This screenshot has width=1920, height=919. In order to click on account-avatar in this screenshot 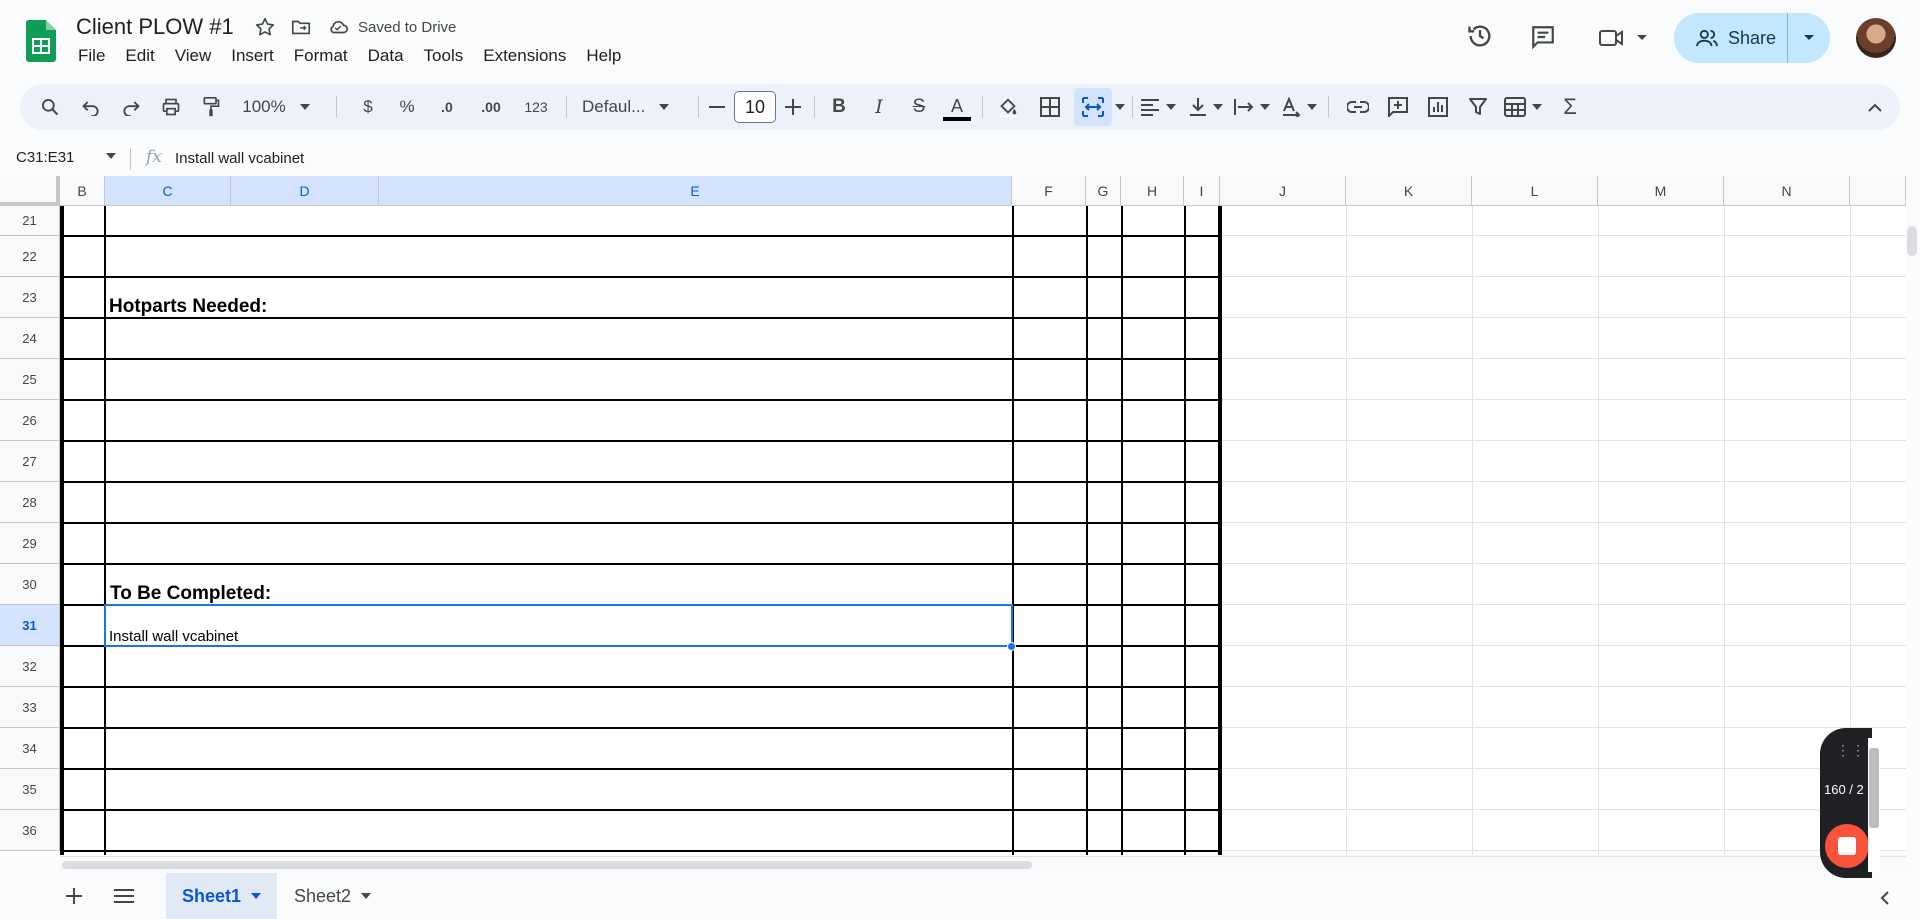, I will do `click(1876, 38)`.